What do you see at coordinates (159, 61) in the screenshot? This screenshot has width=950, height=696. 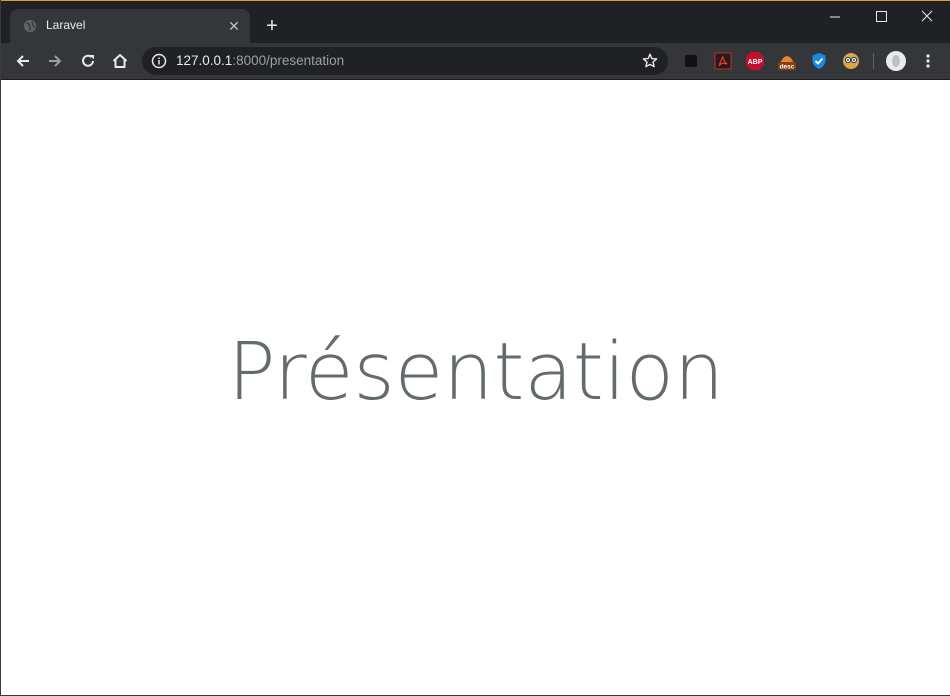 I see `info-icon` at bounding box center [159, 61].